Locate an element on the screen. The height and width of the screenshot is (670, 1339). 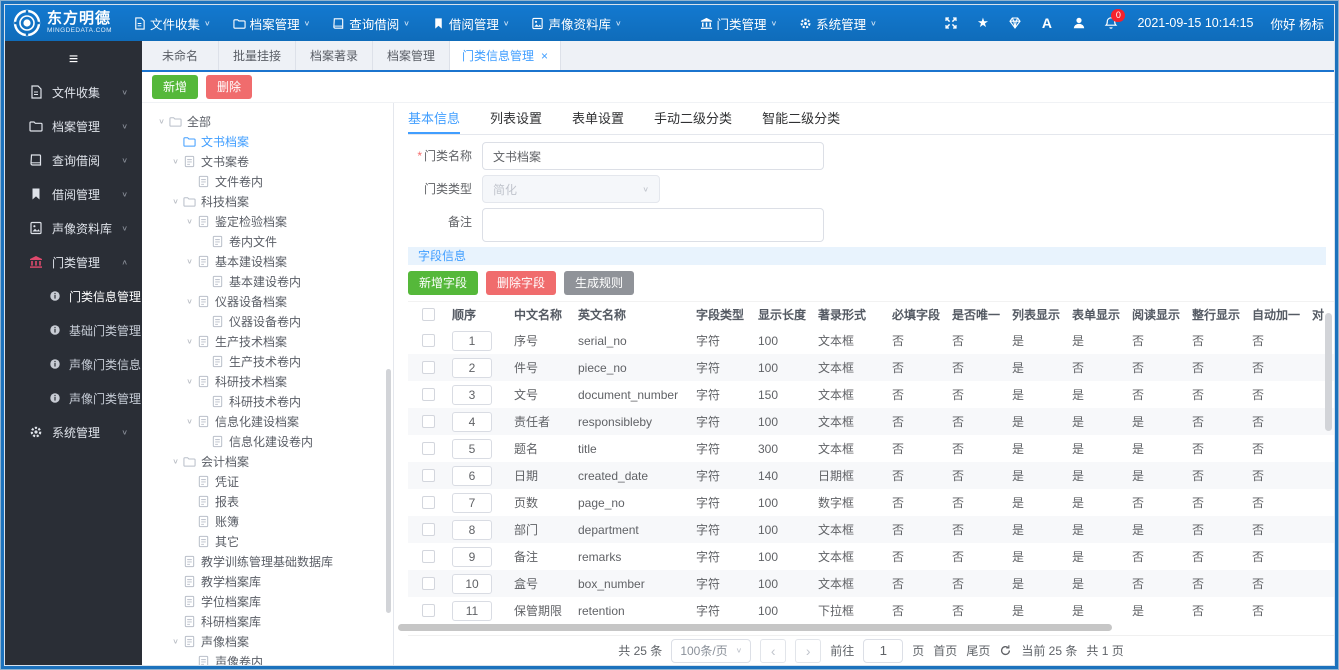
table-horizontal-scrollbar is located at coordinates (755, 627).